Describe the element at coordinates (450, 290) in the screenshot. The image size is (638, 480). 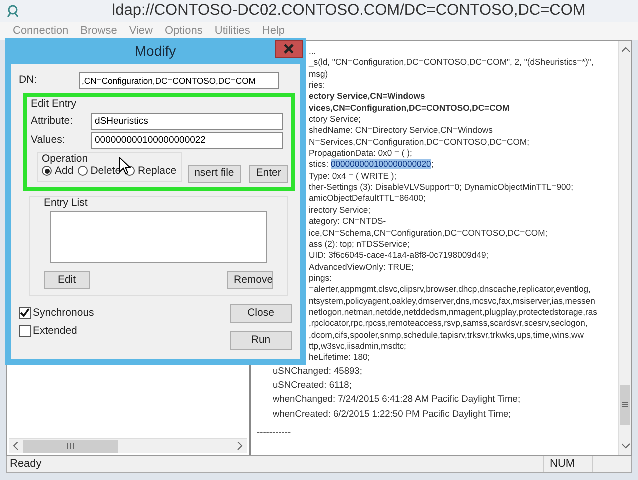
I see `output-line: =alerter,appmgmt,clsvc,clipsrv,browser,dhcp,dnscache,replicator,eventlog,` at that location.